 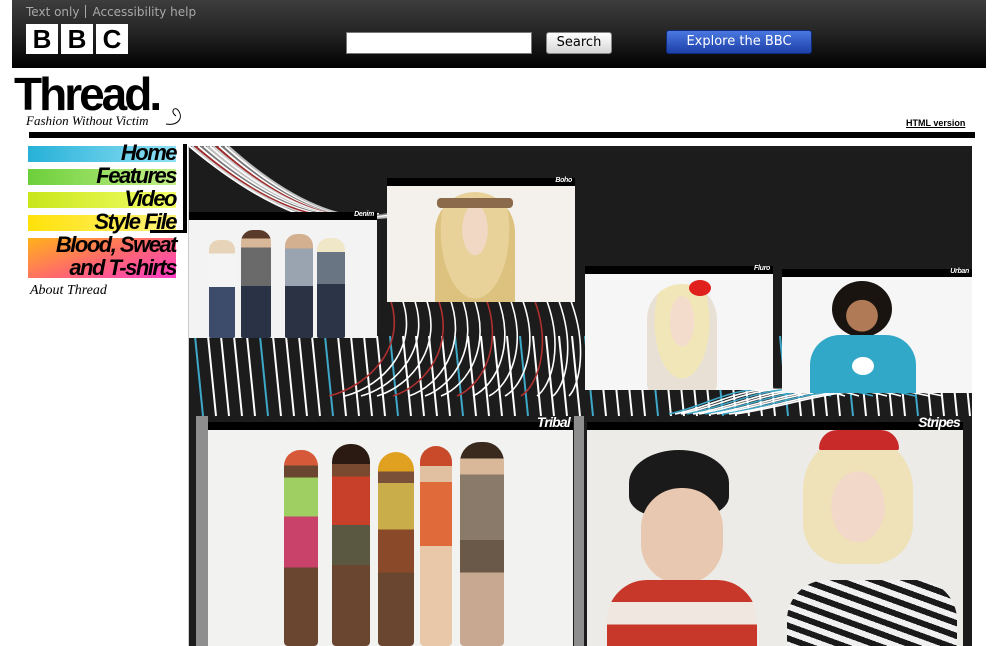 I want to click on logo-swirl-icon, so click(x=173, y=116).